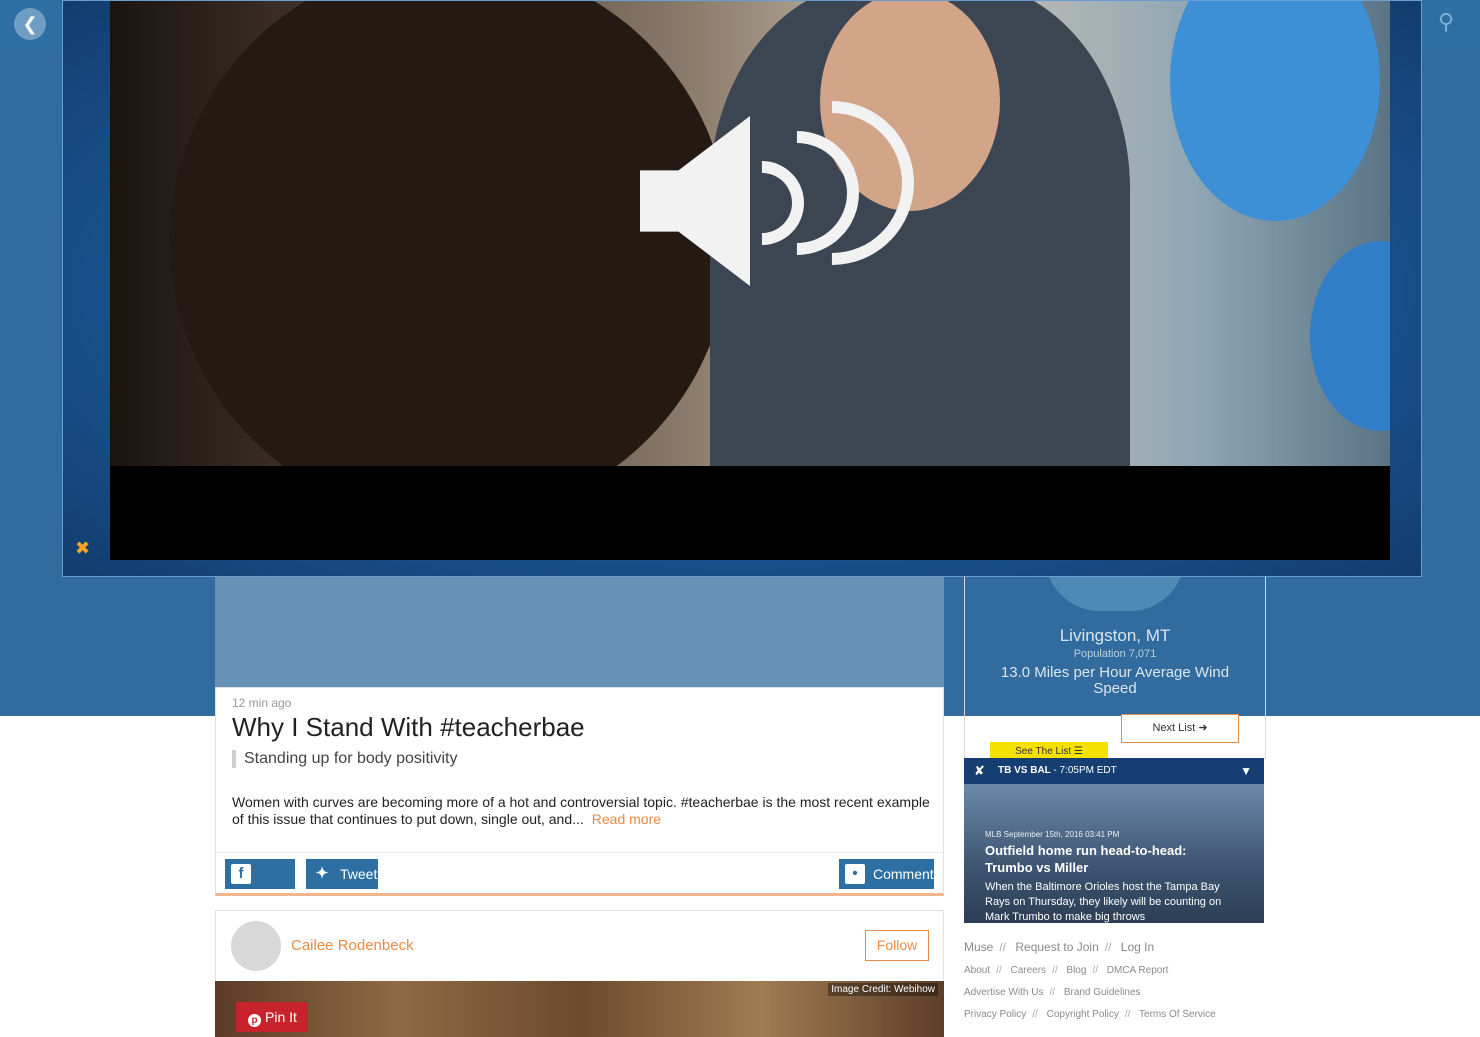 This screenshot has height=1037, width=1480. I want to click on comment-label: Comment, so click(903, 874).